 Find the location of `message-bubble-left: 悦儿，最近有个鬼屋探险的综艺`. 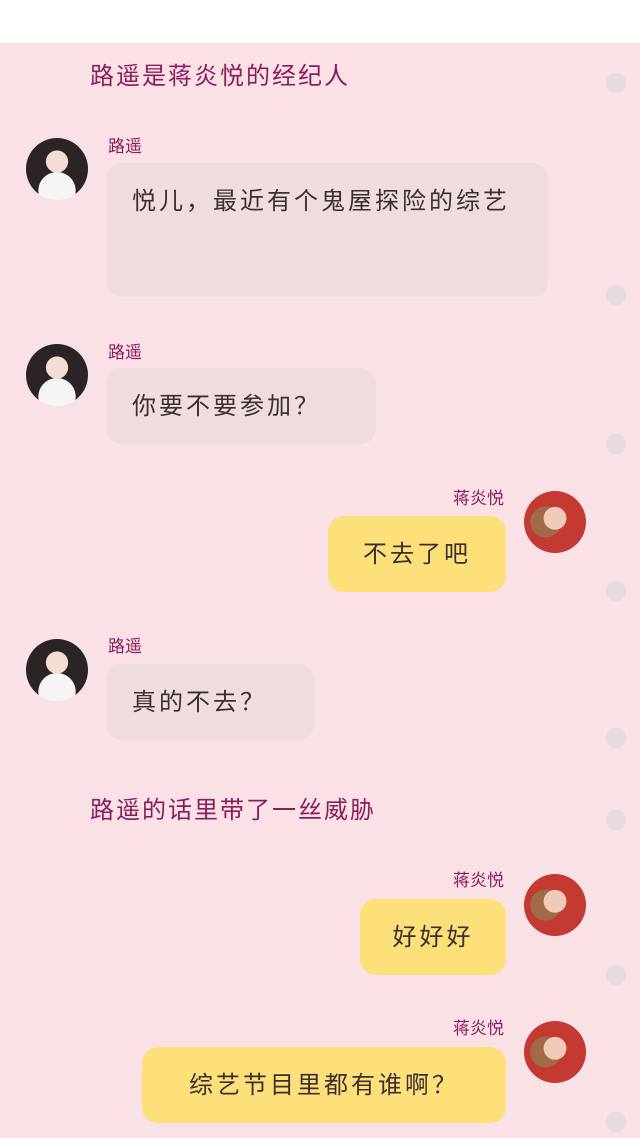

message-bubble-left: 悦儿，最近有个鬼屋探险的综艺 is located at coordinates (327, 230).